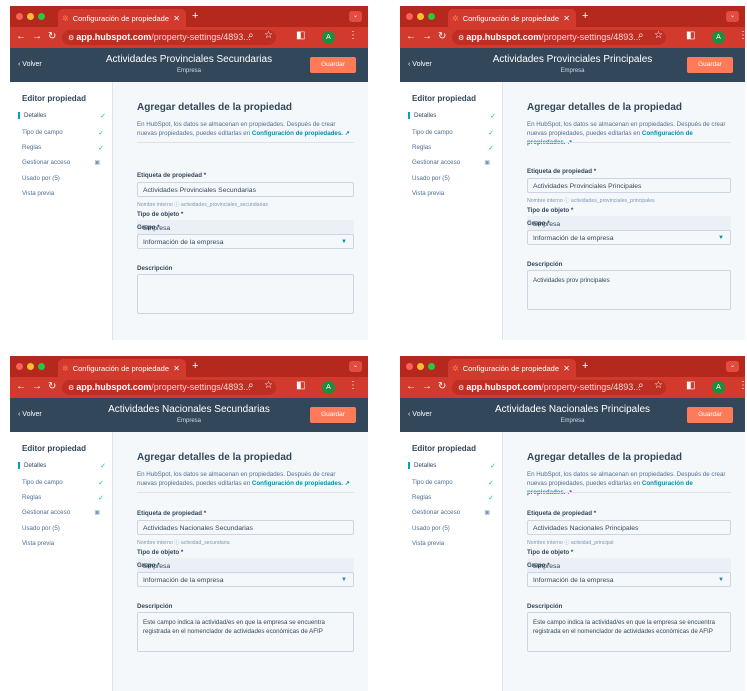 The height and width of the screenshot is (691, 747). I want to click on etiqueta-input: Actividades Nacionales Secundarias, so click(245, 527).